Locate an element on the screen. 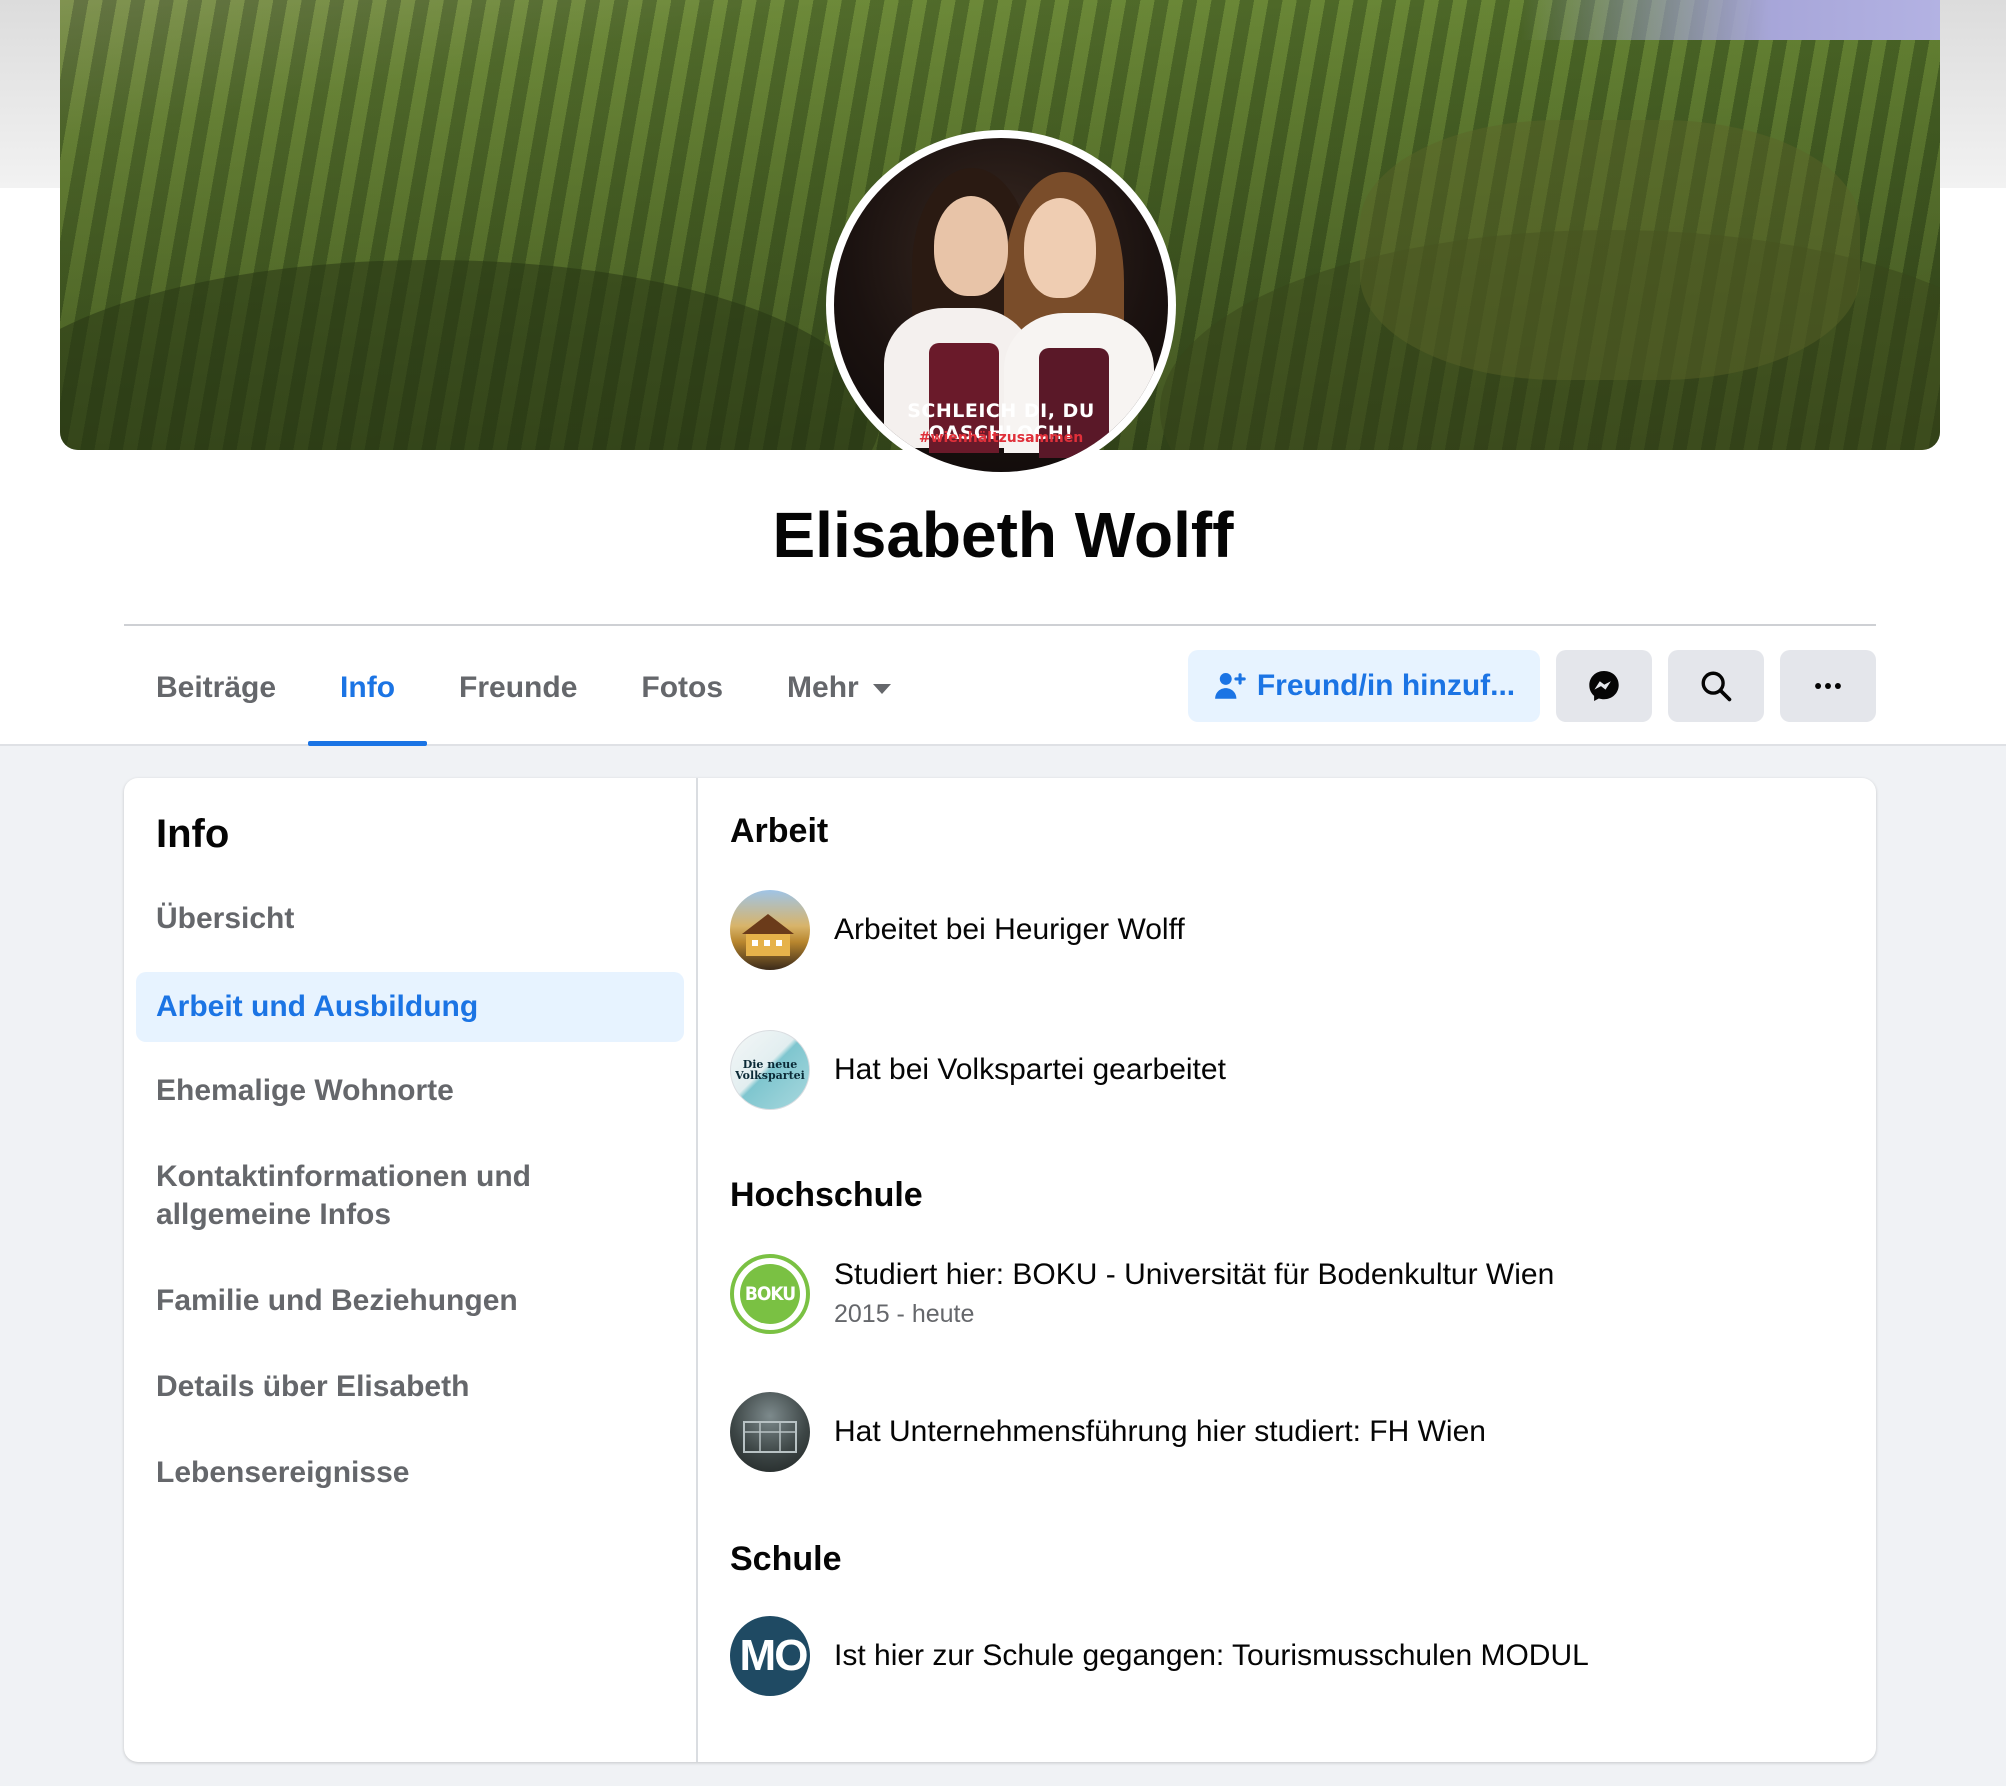 The width and height of the screenshot is (2006, 1786). modul-logo: MO is located at coordinates (770, 1656).